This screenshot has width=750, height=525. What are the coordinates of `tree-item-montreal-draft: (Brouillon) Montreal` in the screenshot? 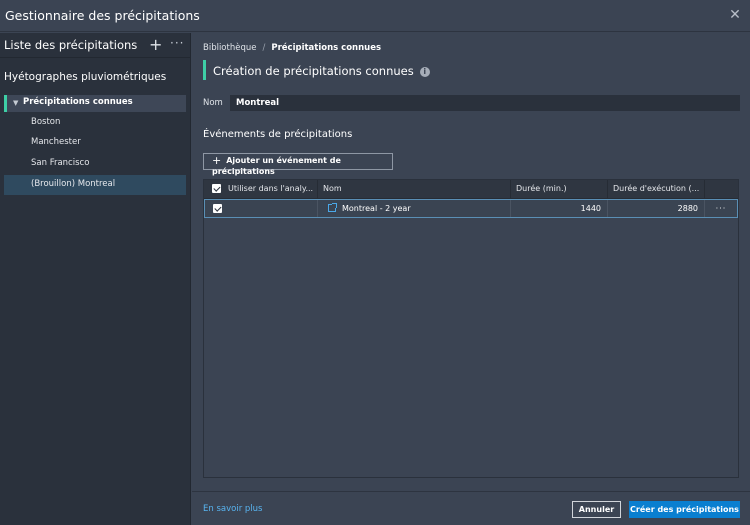 It's located at (95, 185).